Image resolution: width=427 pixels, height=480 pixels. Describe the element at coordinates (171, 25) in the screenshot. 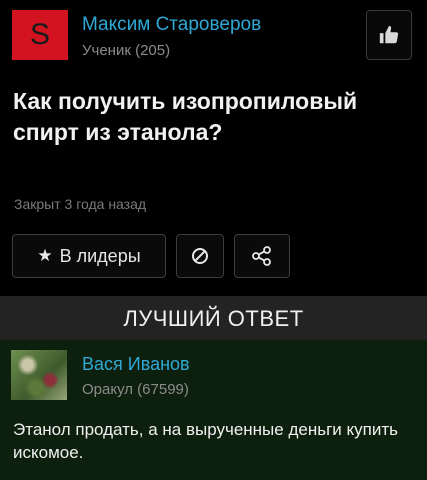

I see `author-name-link: Максим Староверов` at that location.